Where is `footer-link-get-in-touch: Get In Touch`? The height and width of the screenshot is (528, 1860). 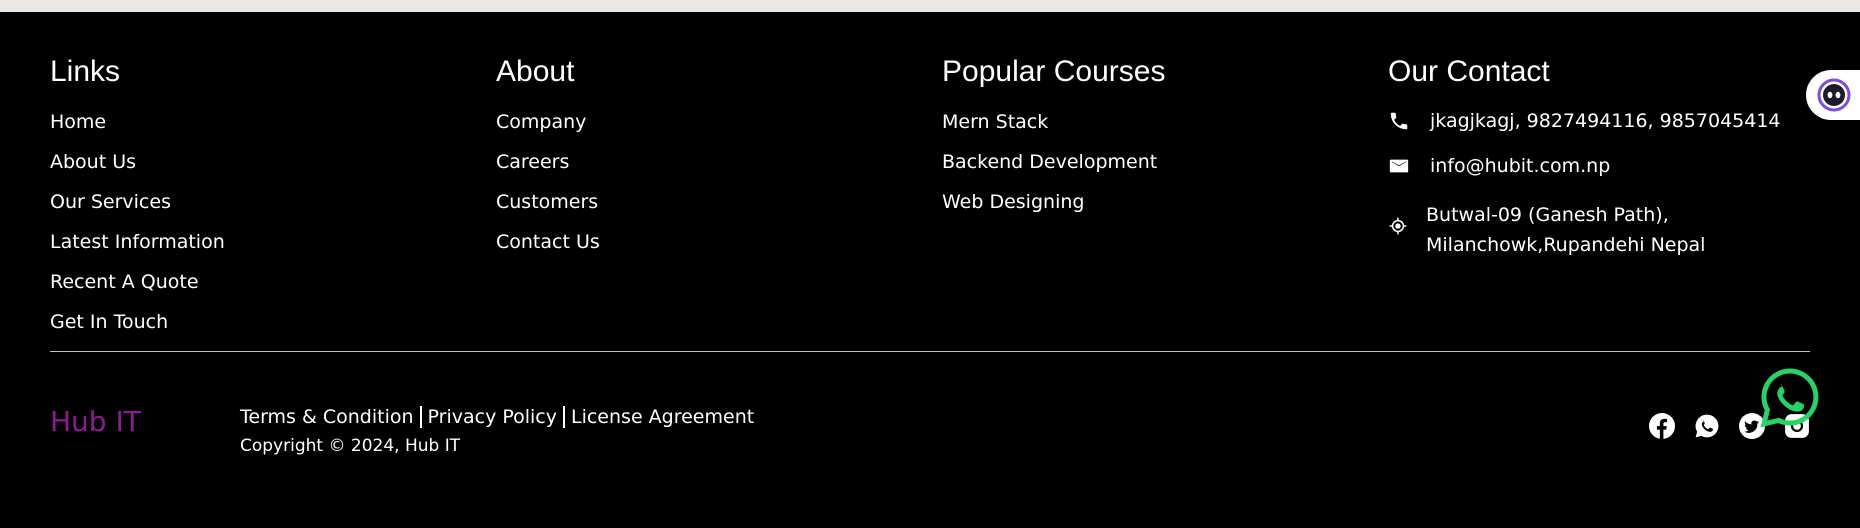 footer-link-get-in-touch: Get In Touch is located at coordinates (137, 322).